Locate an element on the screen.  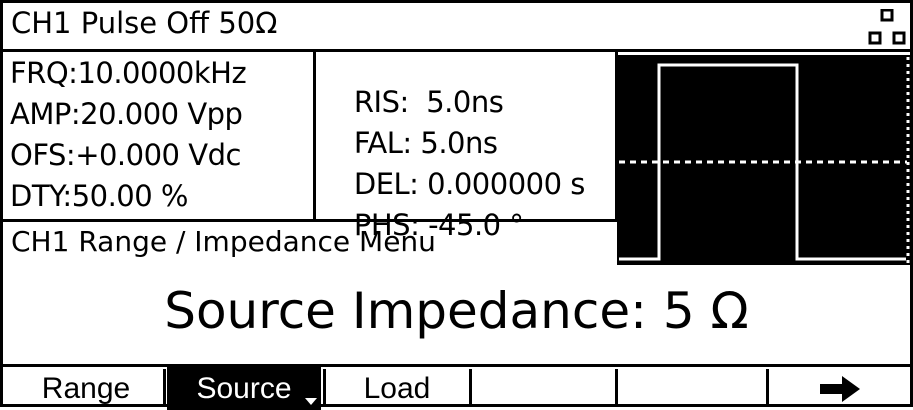
param-label: DTY: is located at coordinates (41, 196).